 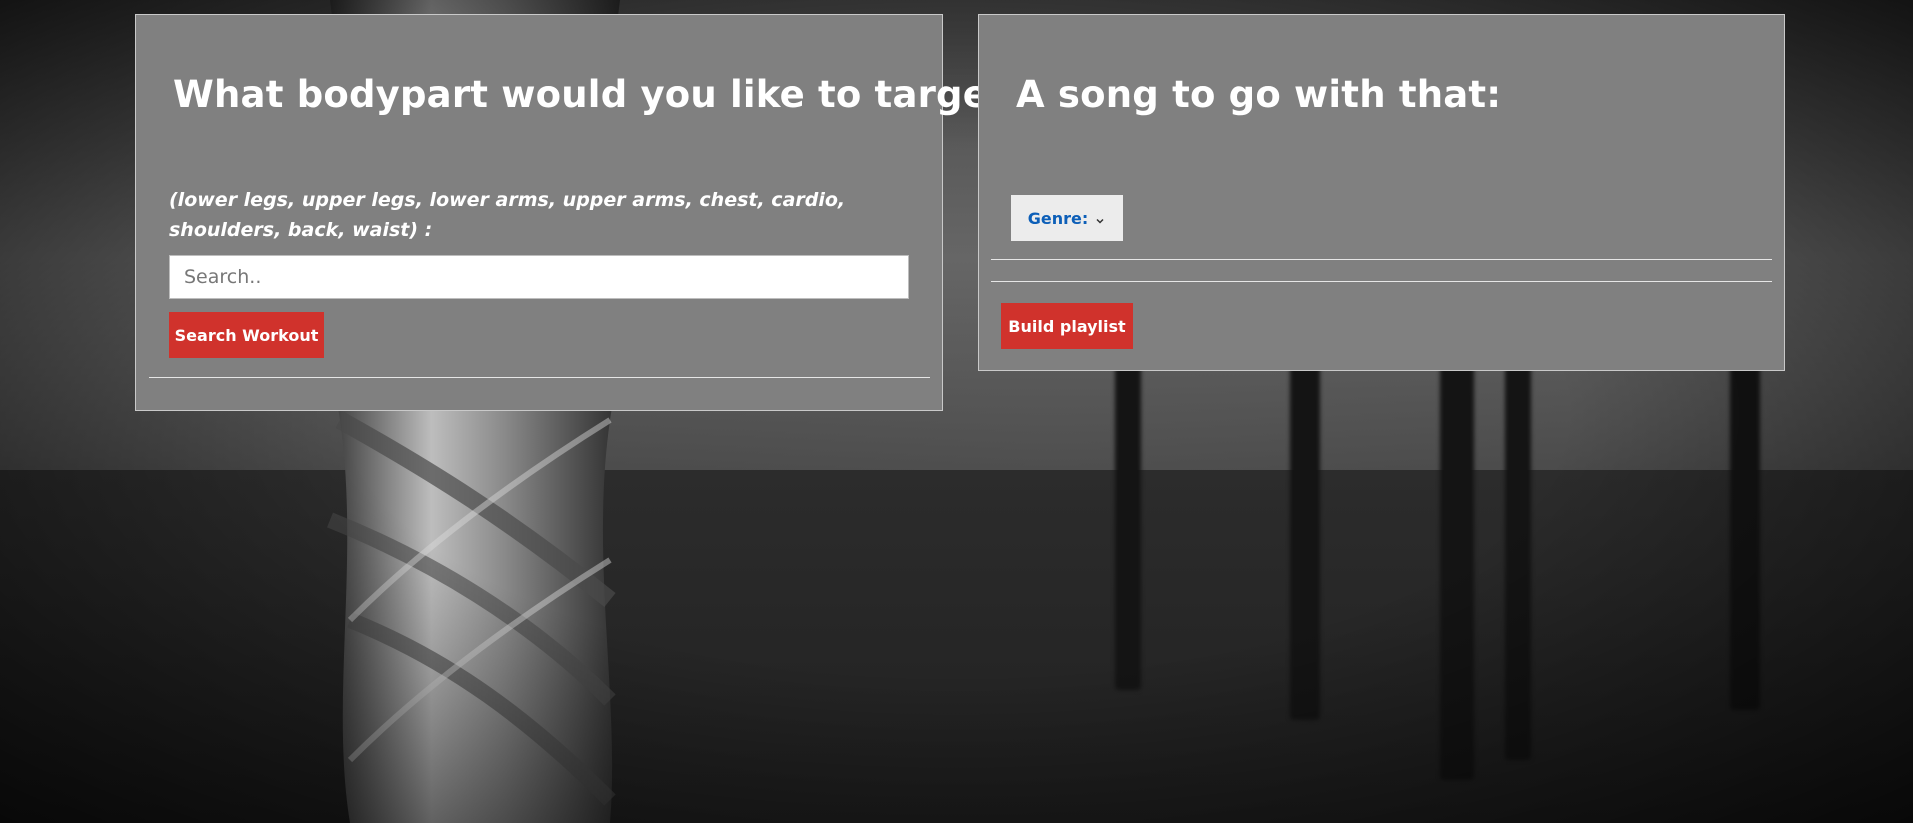 I want to click on chevron-down-icon, so click(x=1100, y=218).